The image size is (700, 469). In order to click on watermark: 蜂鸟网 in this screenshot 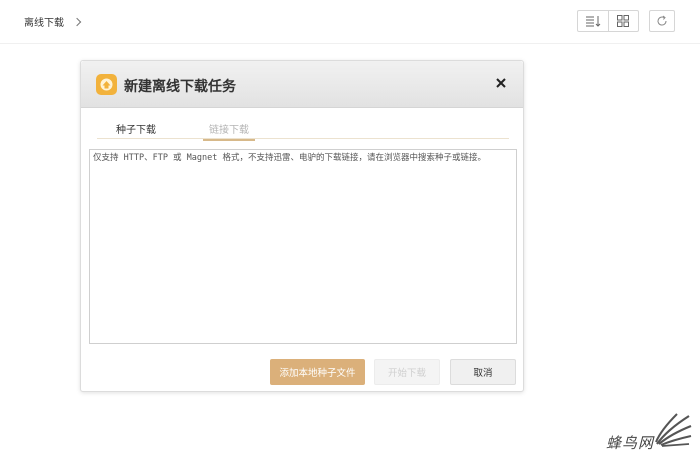, I will do `click(651, 435)`.